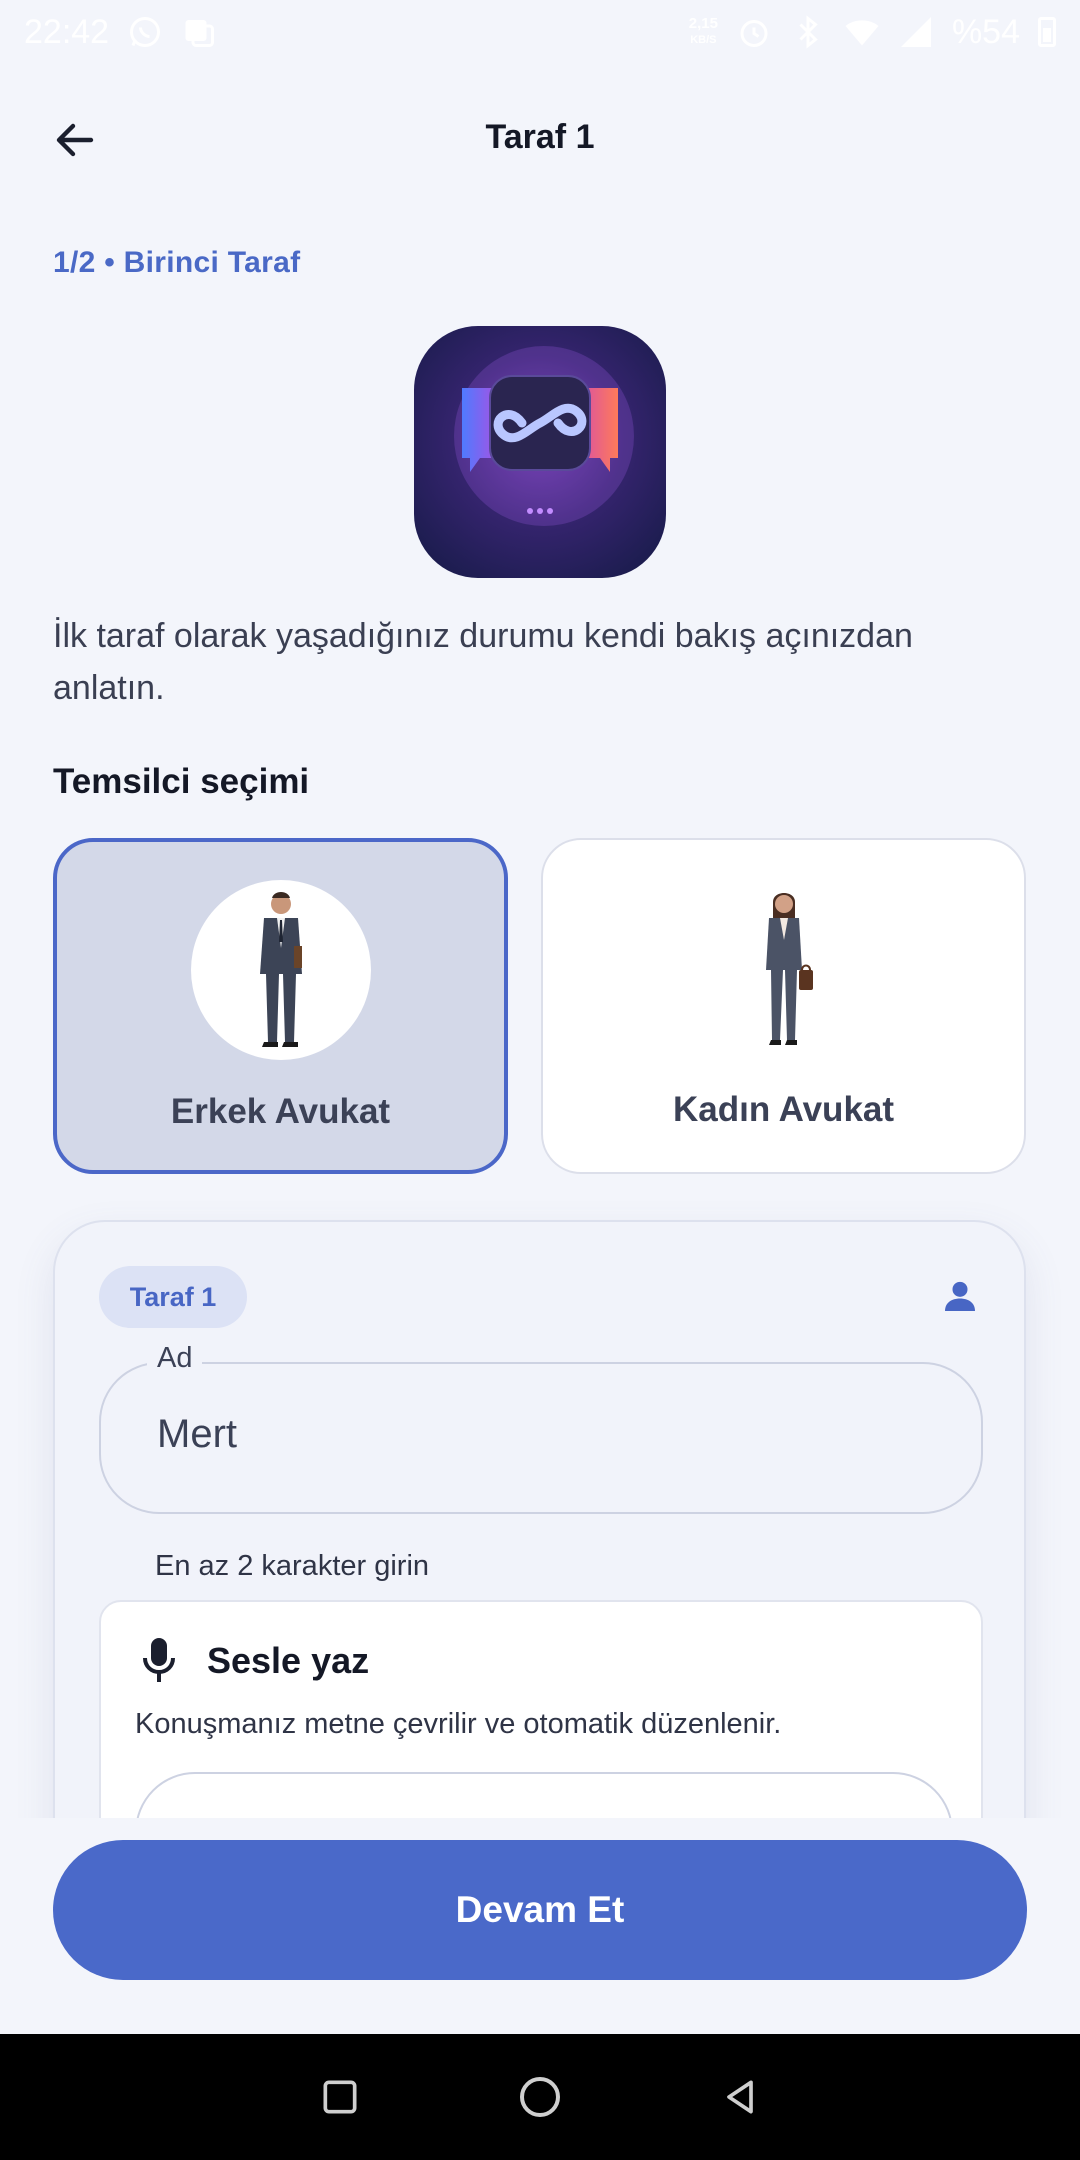  What do you see at coordinates (703, 31) in the screenshot?
I see `net-speed: 2,15 KB/S` at bounding box center [703, 31].